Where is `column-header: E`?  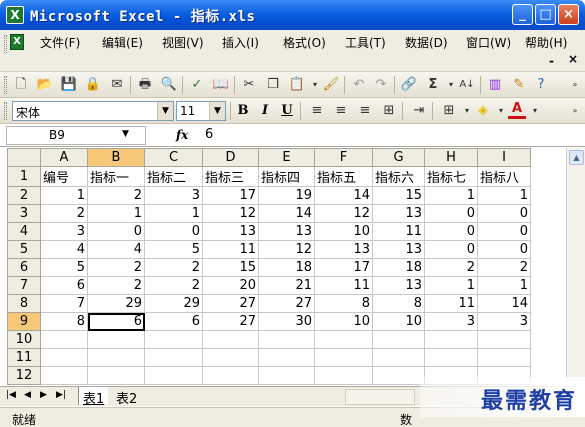
column-header: E is located at coordinates (286, 157).